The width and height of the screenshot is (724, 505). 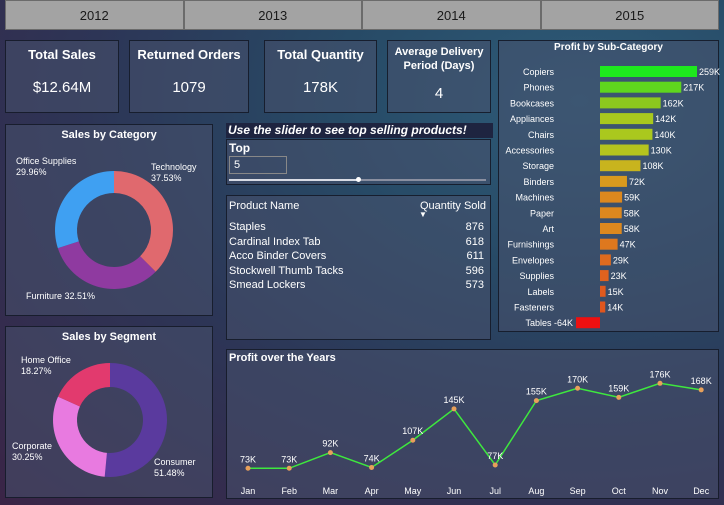 I want to click on kpi-value: 4, so click(x=439, y=93).